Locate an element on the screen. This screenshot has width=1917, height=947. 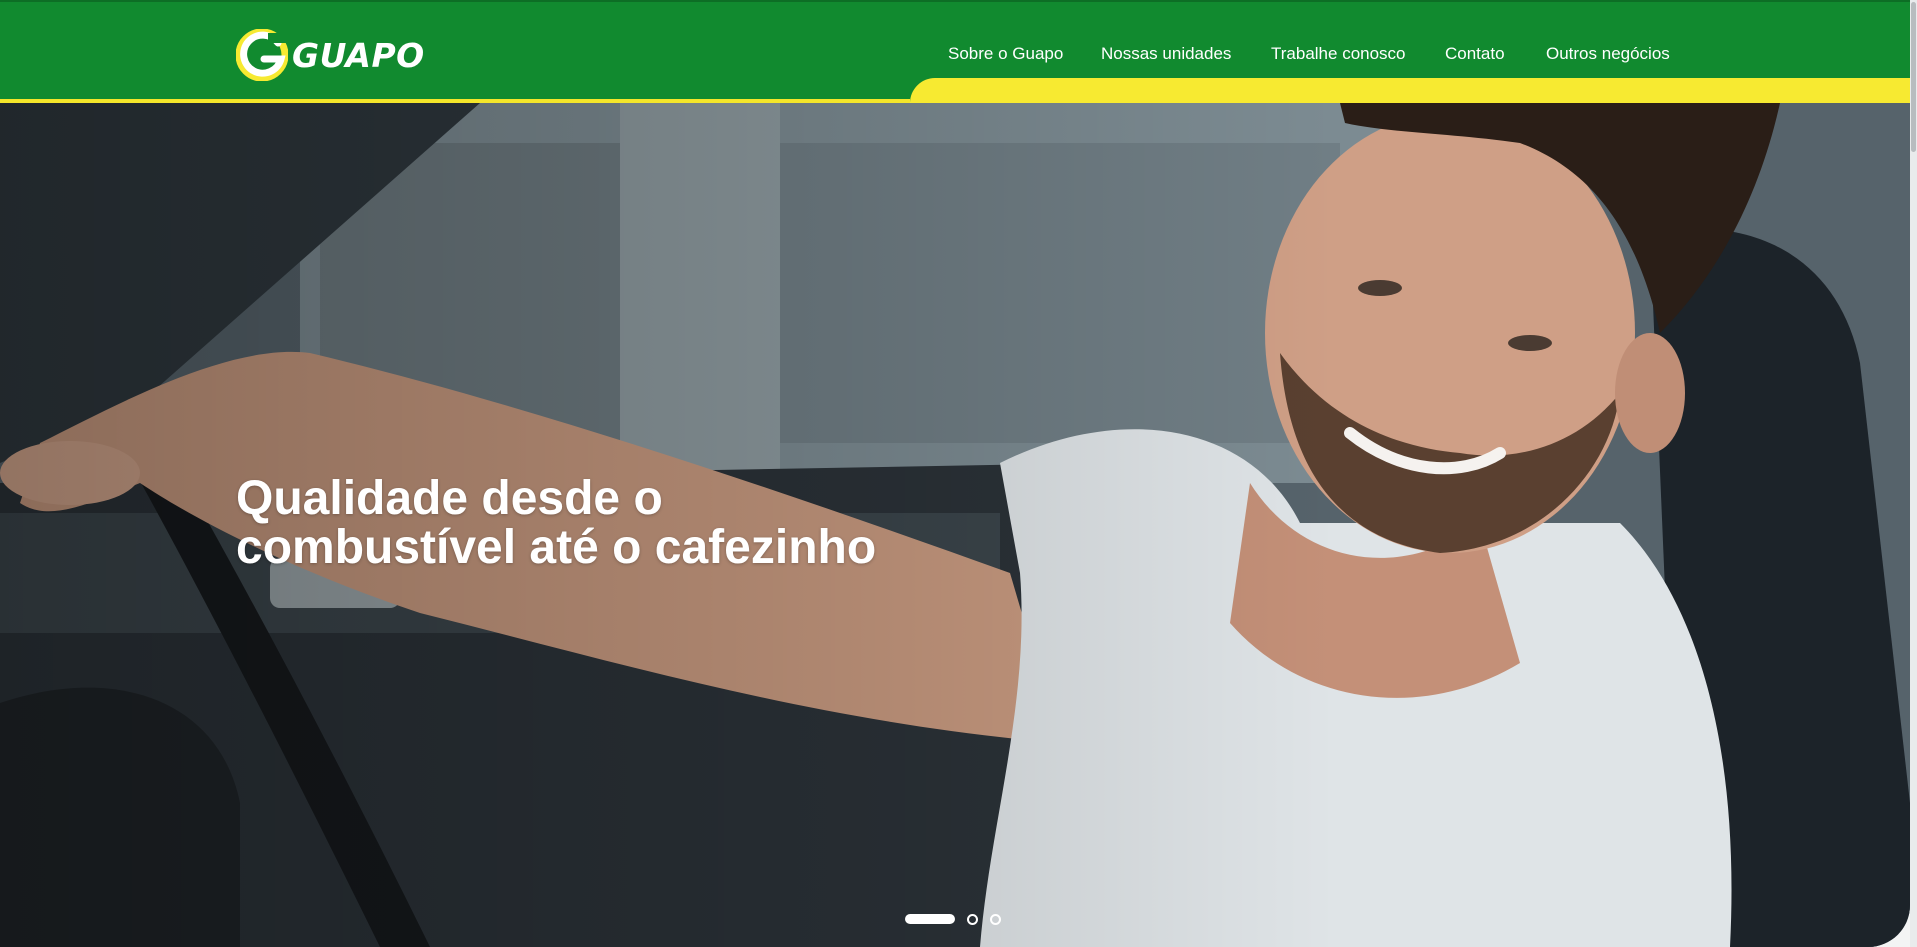
logo-link: GUAPO is located at coordinates (330, 55).